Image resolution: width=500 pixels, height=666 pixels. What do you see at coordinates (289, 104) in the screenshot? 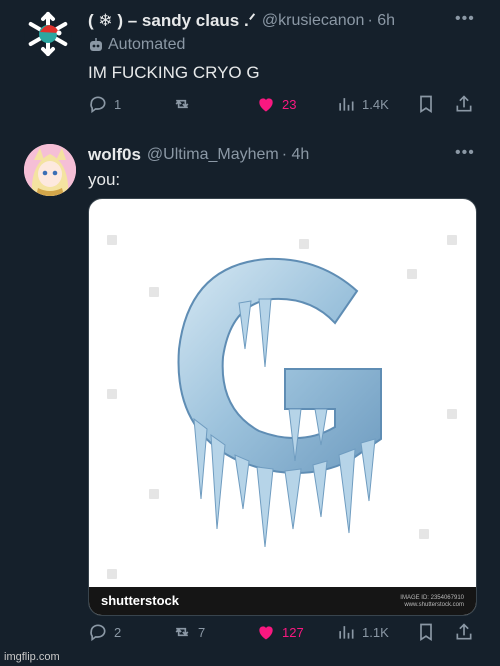
I see `like-count: 23` at bounding box center [289, 104].